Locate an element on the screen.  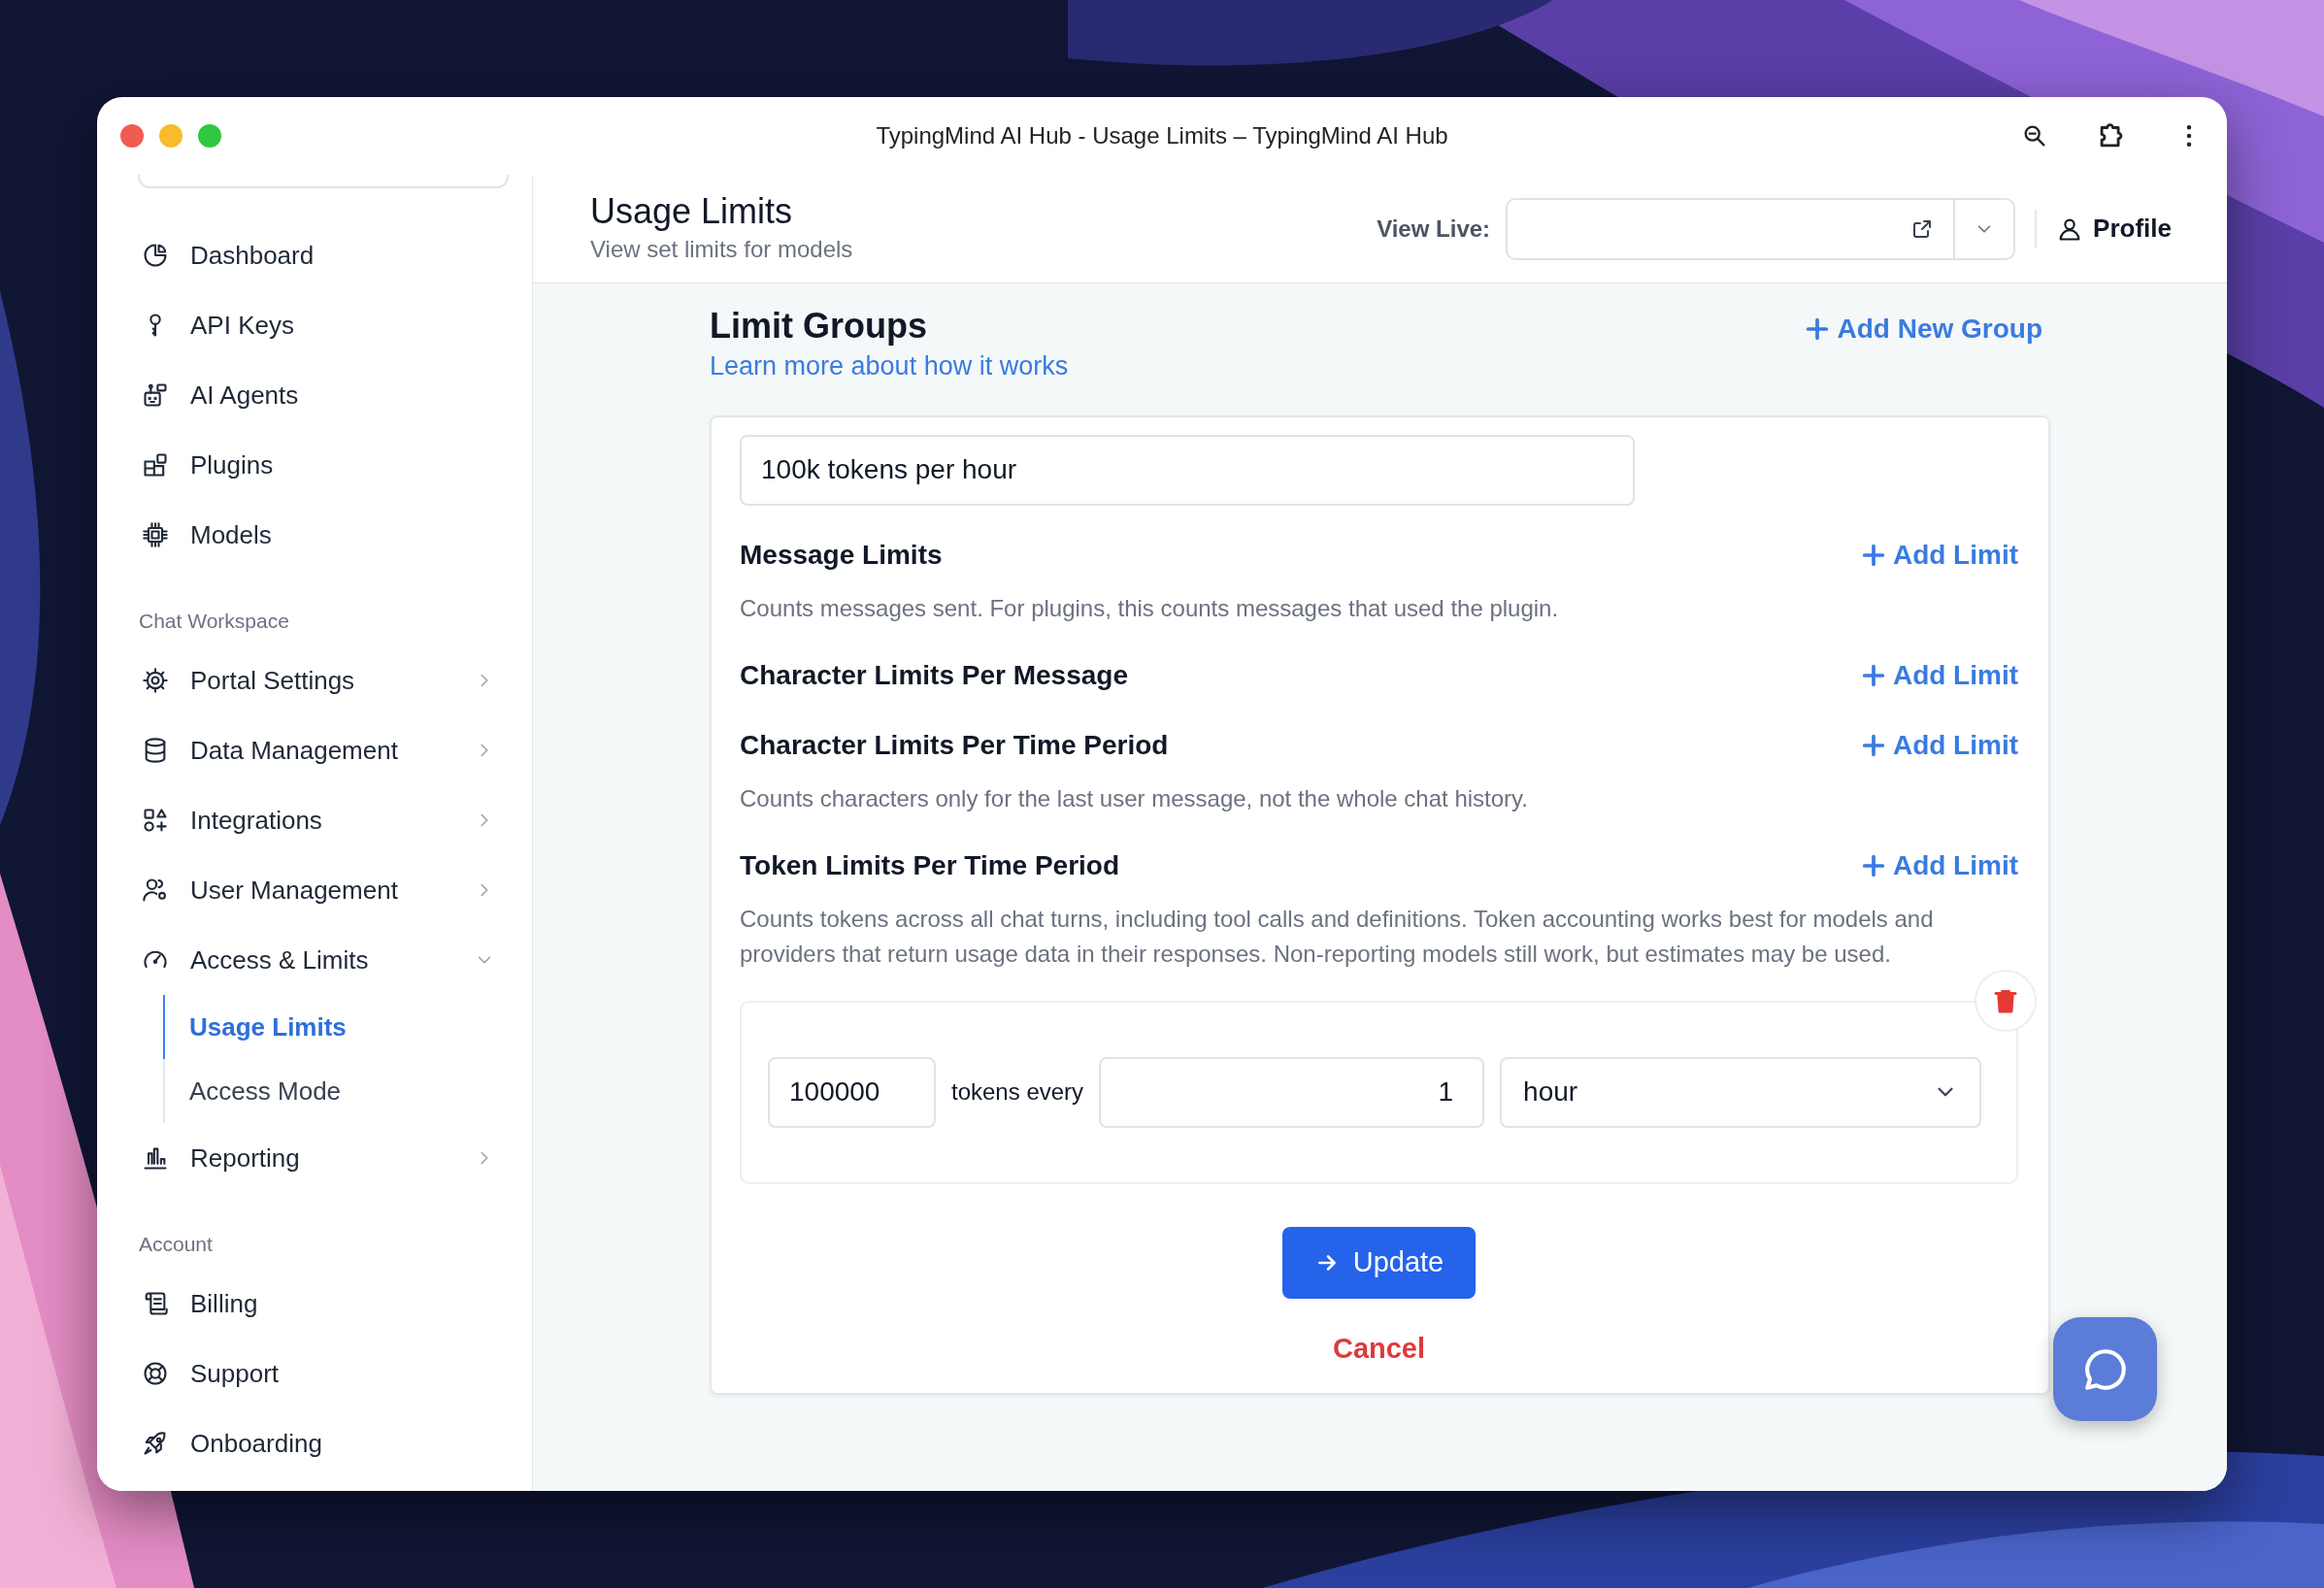
sidebar-item: Portal Settings is located at coordinates (314, 680).